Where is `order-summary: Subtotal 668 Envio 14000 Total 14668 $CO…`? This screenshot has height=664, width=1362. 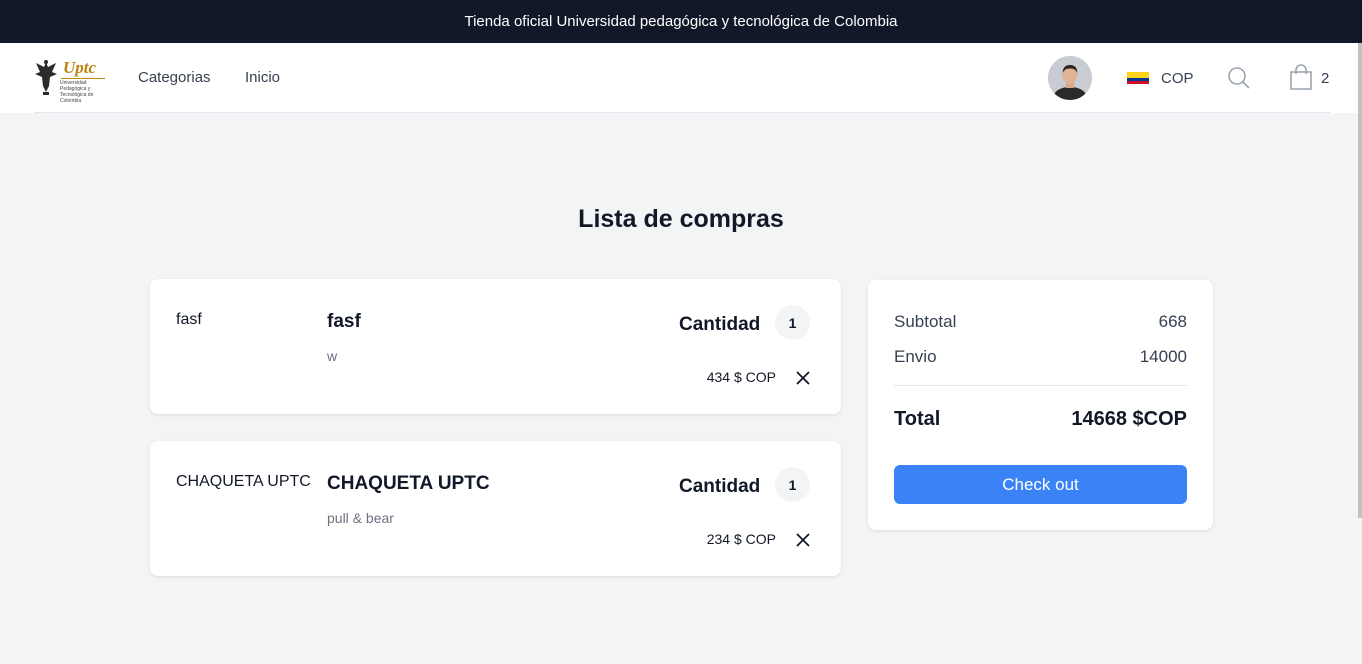 order-summary: Subtotal 668 Envio 14000 Total 14668 $CO… is located at coordinates (1040, 405).